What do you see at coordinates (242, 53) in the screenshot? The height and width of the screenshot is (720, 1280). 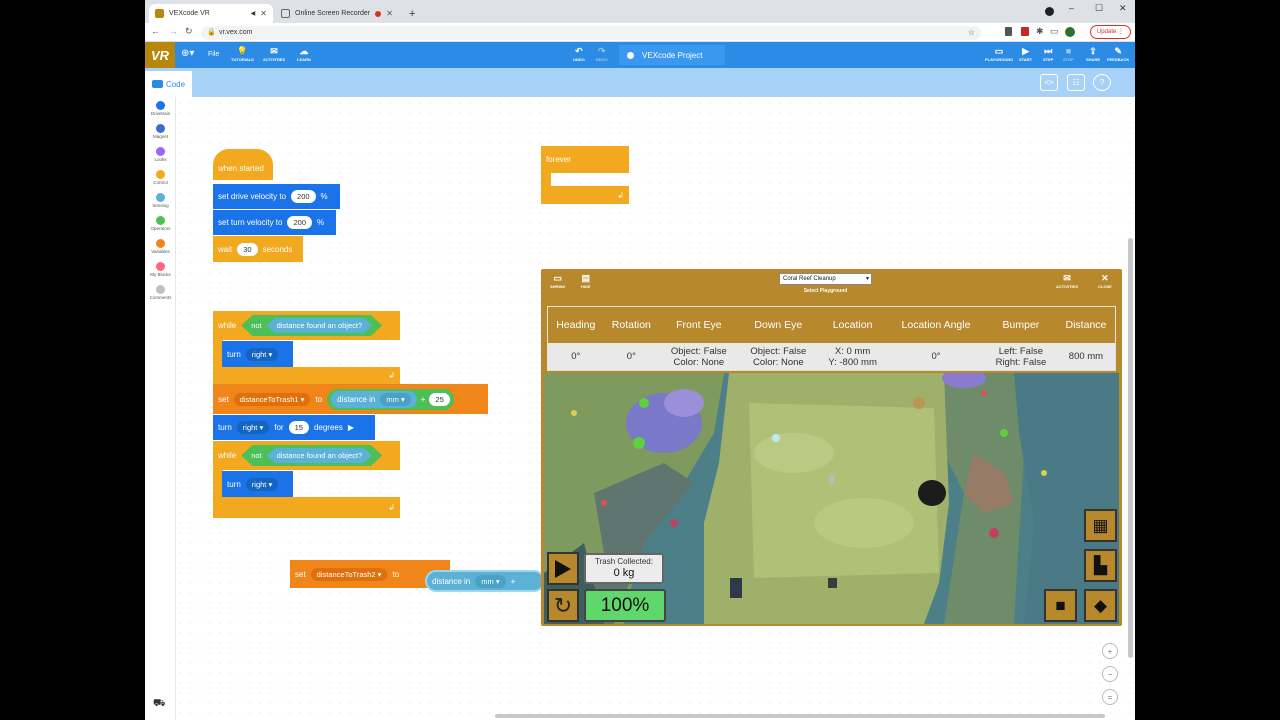 I see `tutorials-button: 💡 TUTORIALS` at bounding box center [242, 53].